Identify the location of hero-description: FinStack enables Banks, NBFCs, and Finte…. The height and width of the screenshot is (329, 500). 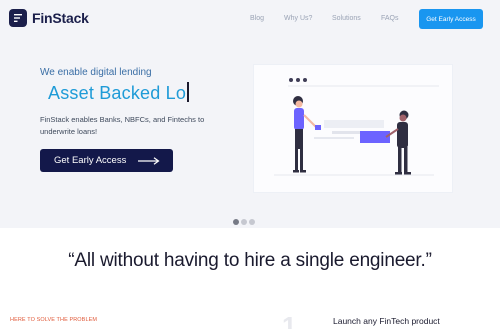
(122, 125).